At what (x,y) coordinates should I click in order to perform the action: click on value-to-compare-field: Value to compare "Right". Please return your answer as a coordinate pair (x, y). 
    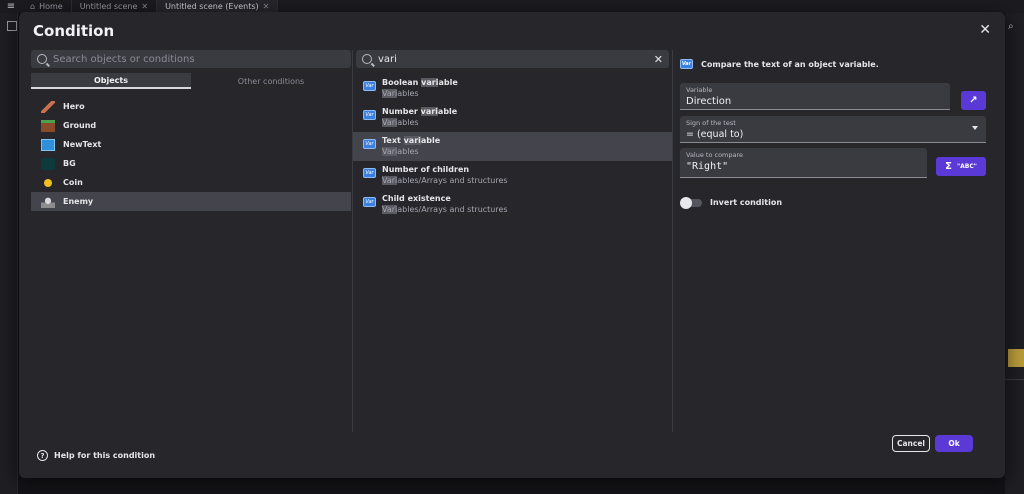
    Looking at the image, I should click on (803, 163).